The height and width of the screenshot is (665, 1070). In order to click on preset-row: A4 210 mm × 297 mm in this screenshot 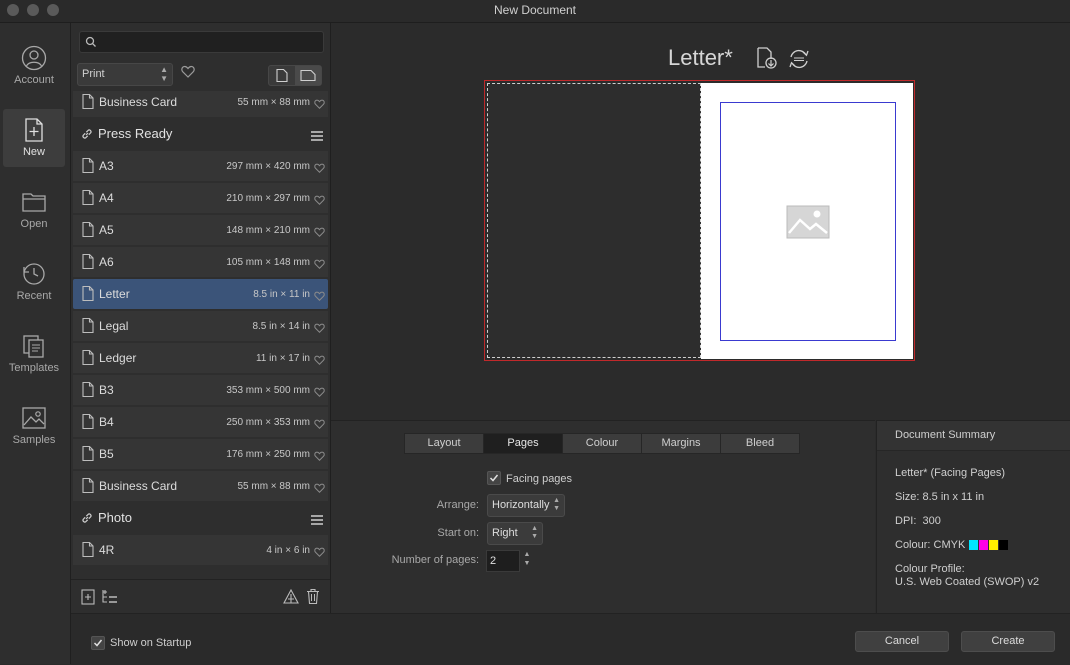, I will do `click(200, 198)`.